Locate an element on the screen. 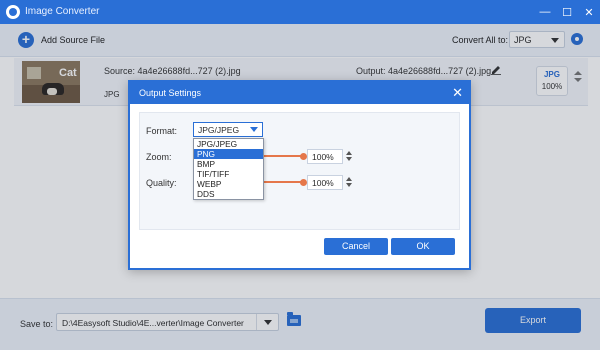 This screenshot has width=600, height=350. quality-label: Quality: is located at coordinates (161, 183).